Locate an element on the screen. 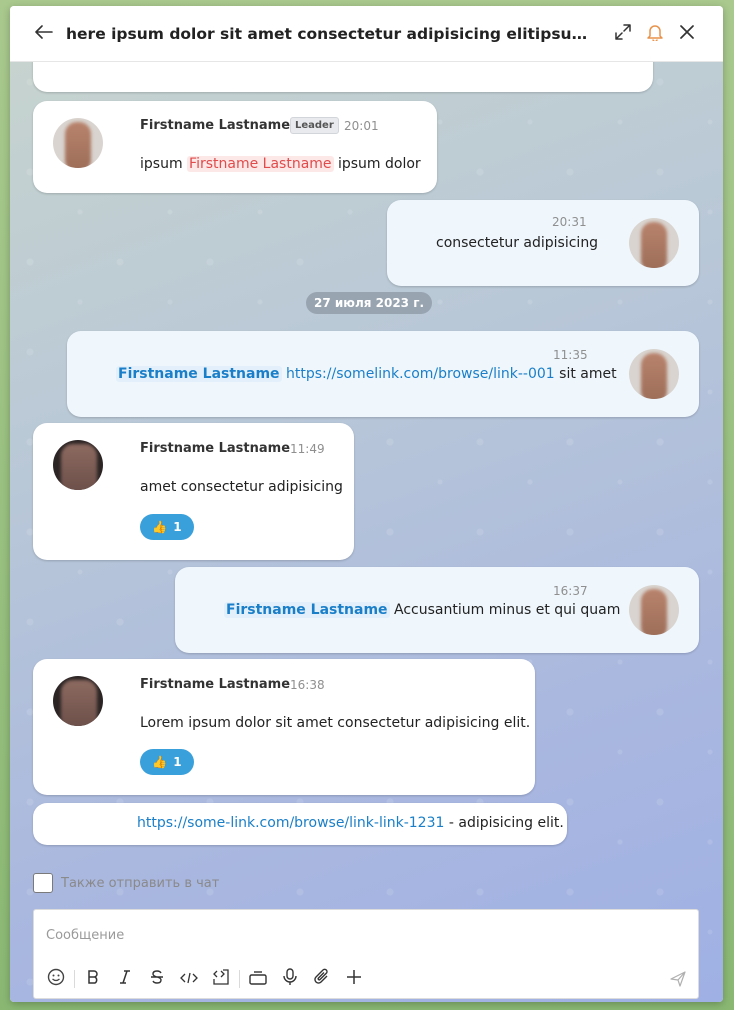 The height and width of the screenshot is (1010, 734). message-time: 20:31 is located at coordinates (569, 222).